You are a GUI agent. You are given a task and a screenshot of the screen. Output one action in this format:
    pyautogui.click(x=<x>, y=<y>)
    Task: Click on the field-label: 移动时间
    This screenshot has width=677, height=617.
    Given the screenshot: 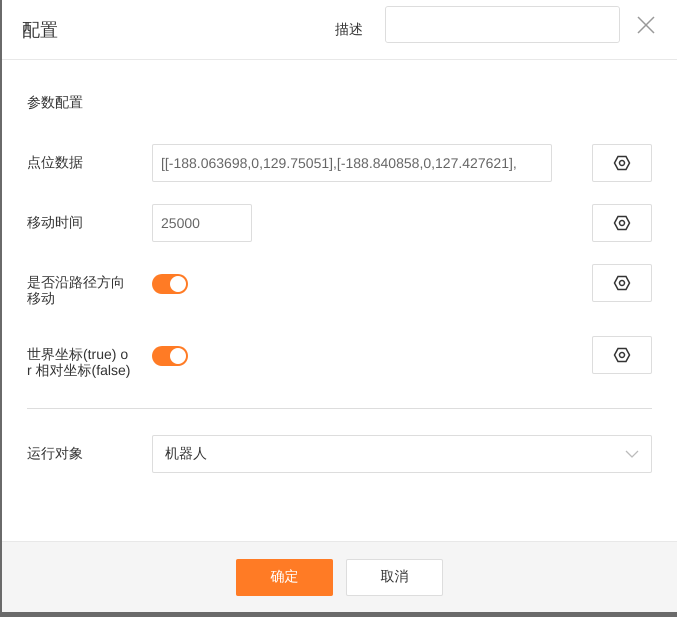 What is the action you would take?
    pyautogui.click(x=55, y=221)
    